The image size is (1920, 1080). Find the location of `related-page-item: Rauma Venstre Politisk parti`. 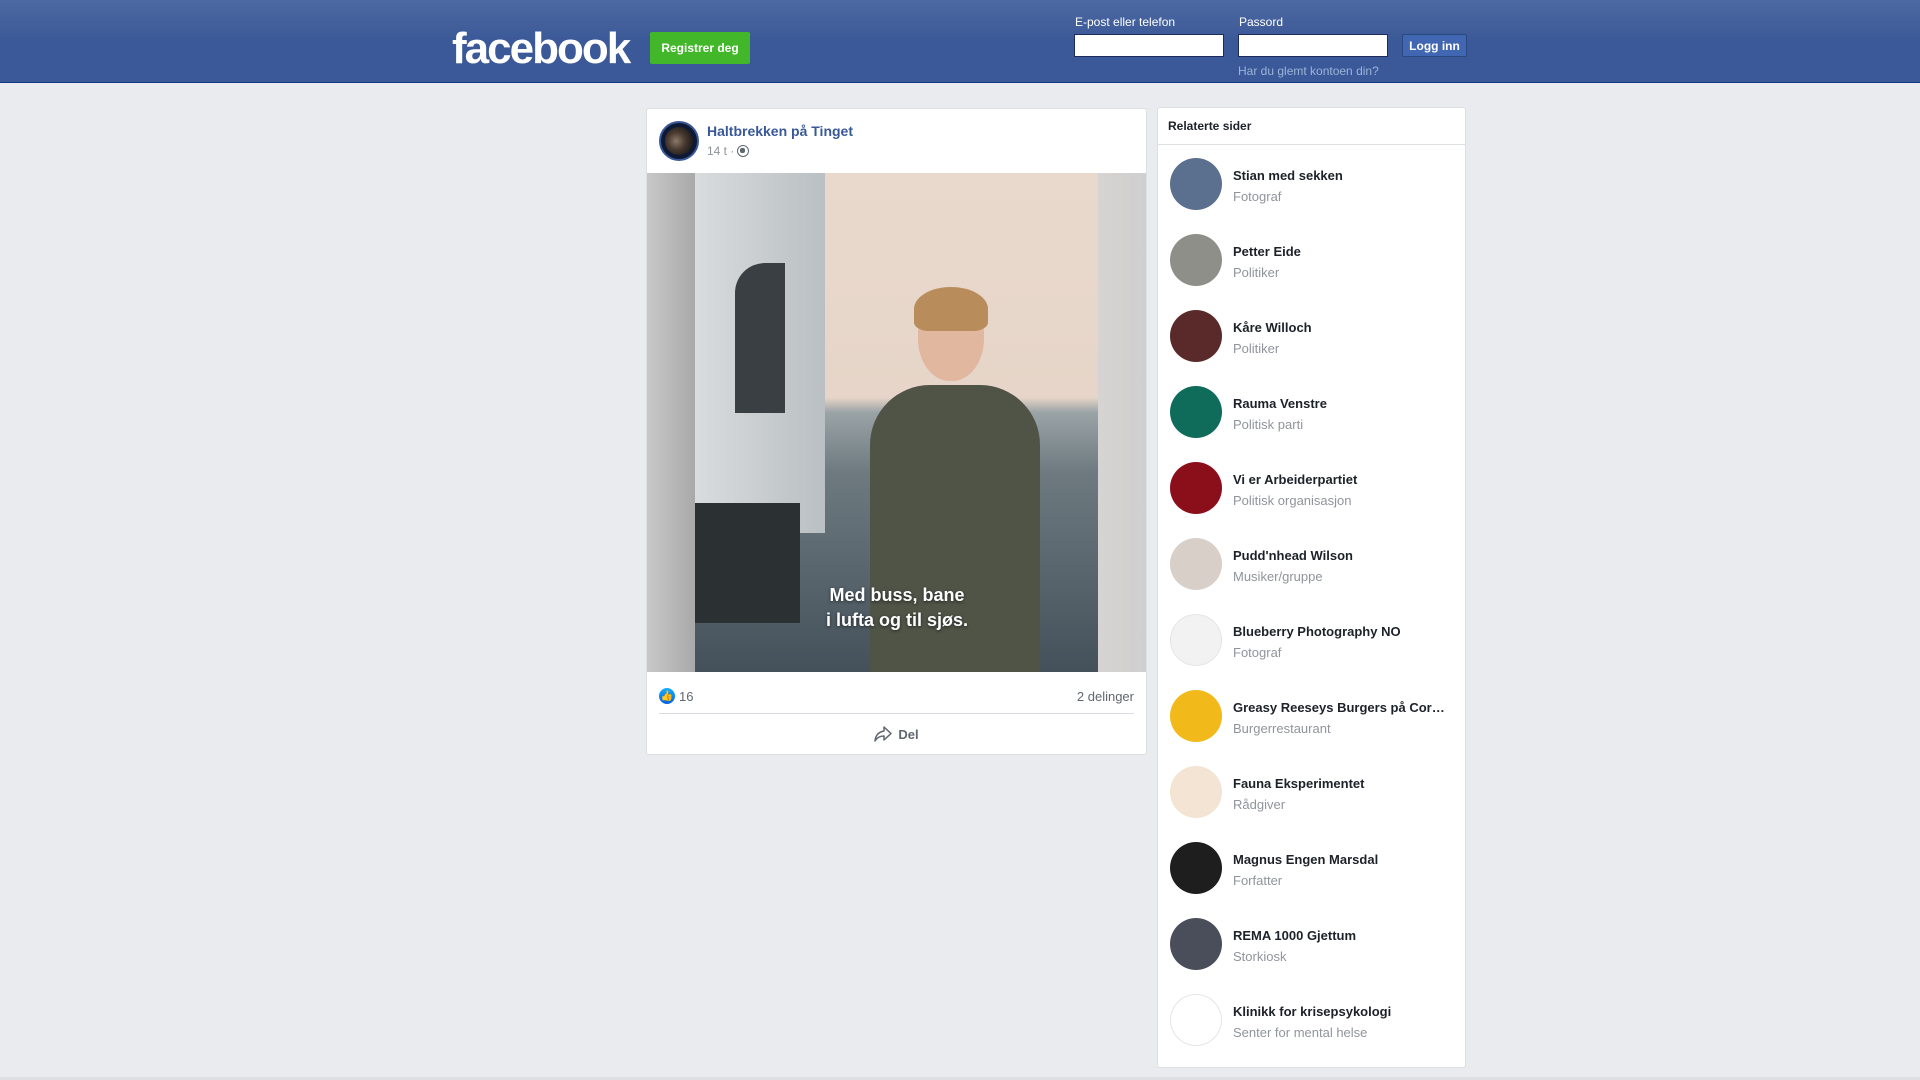

related-page-item: Rauma Venstre Politisk parti is located at coordinates (1312, 413).